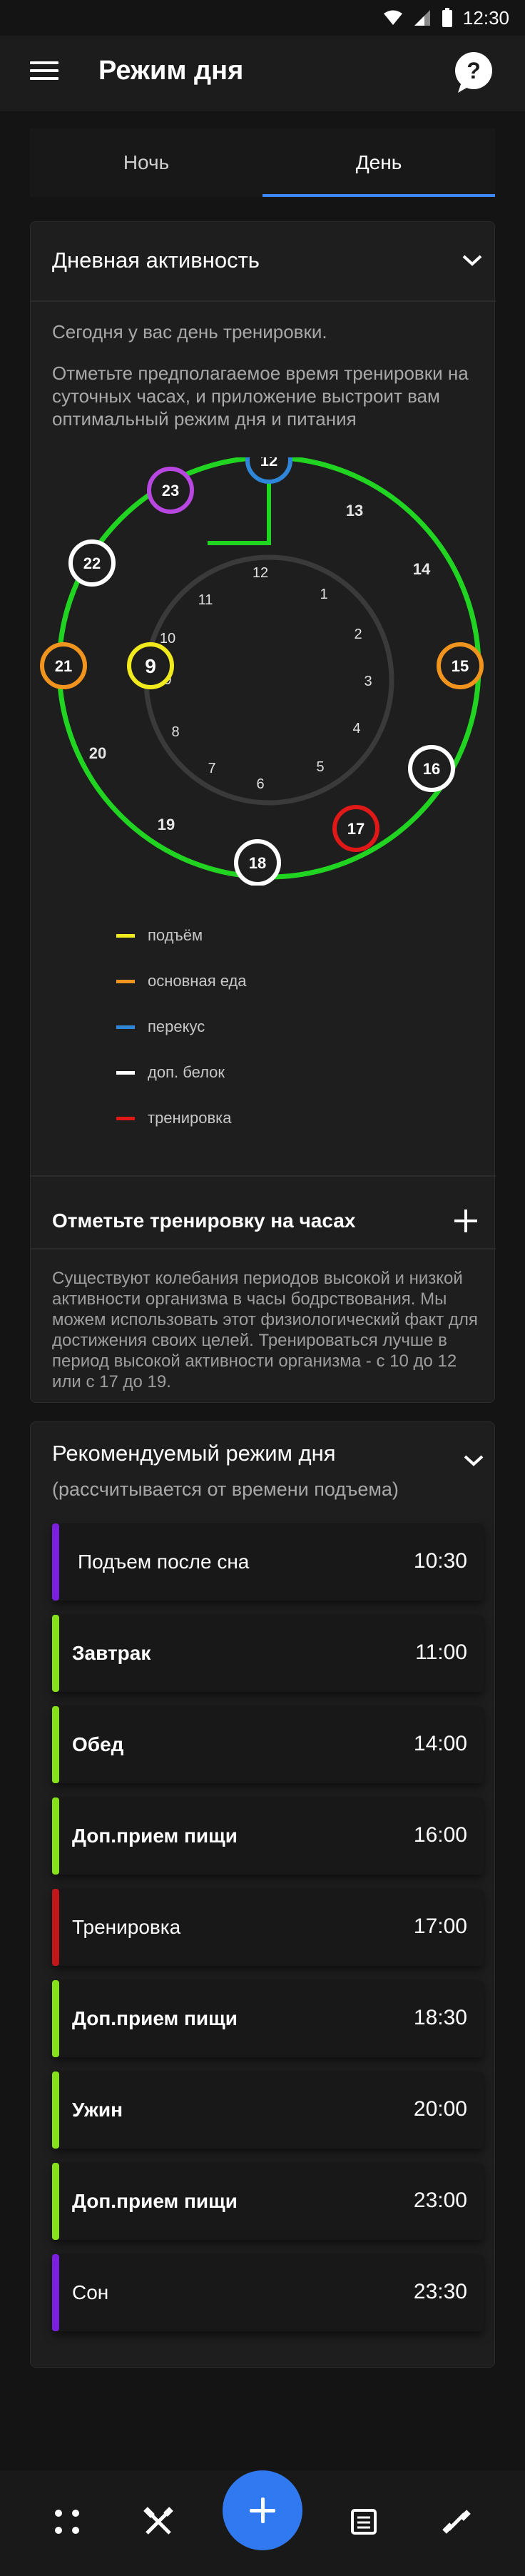 This screenshot has width=525, height=2576. Describe the element at coordinates (166, 825) in the screenshot. I see `outer-hour-19: 19` at that location.